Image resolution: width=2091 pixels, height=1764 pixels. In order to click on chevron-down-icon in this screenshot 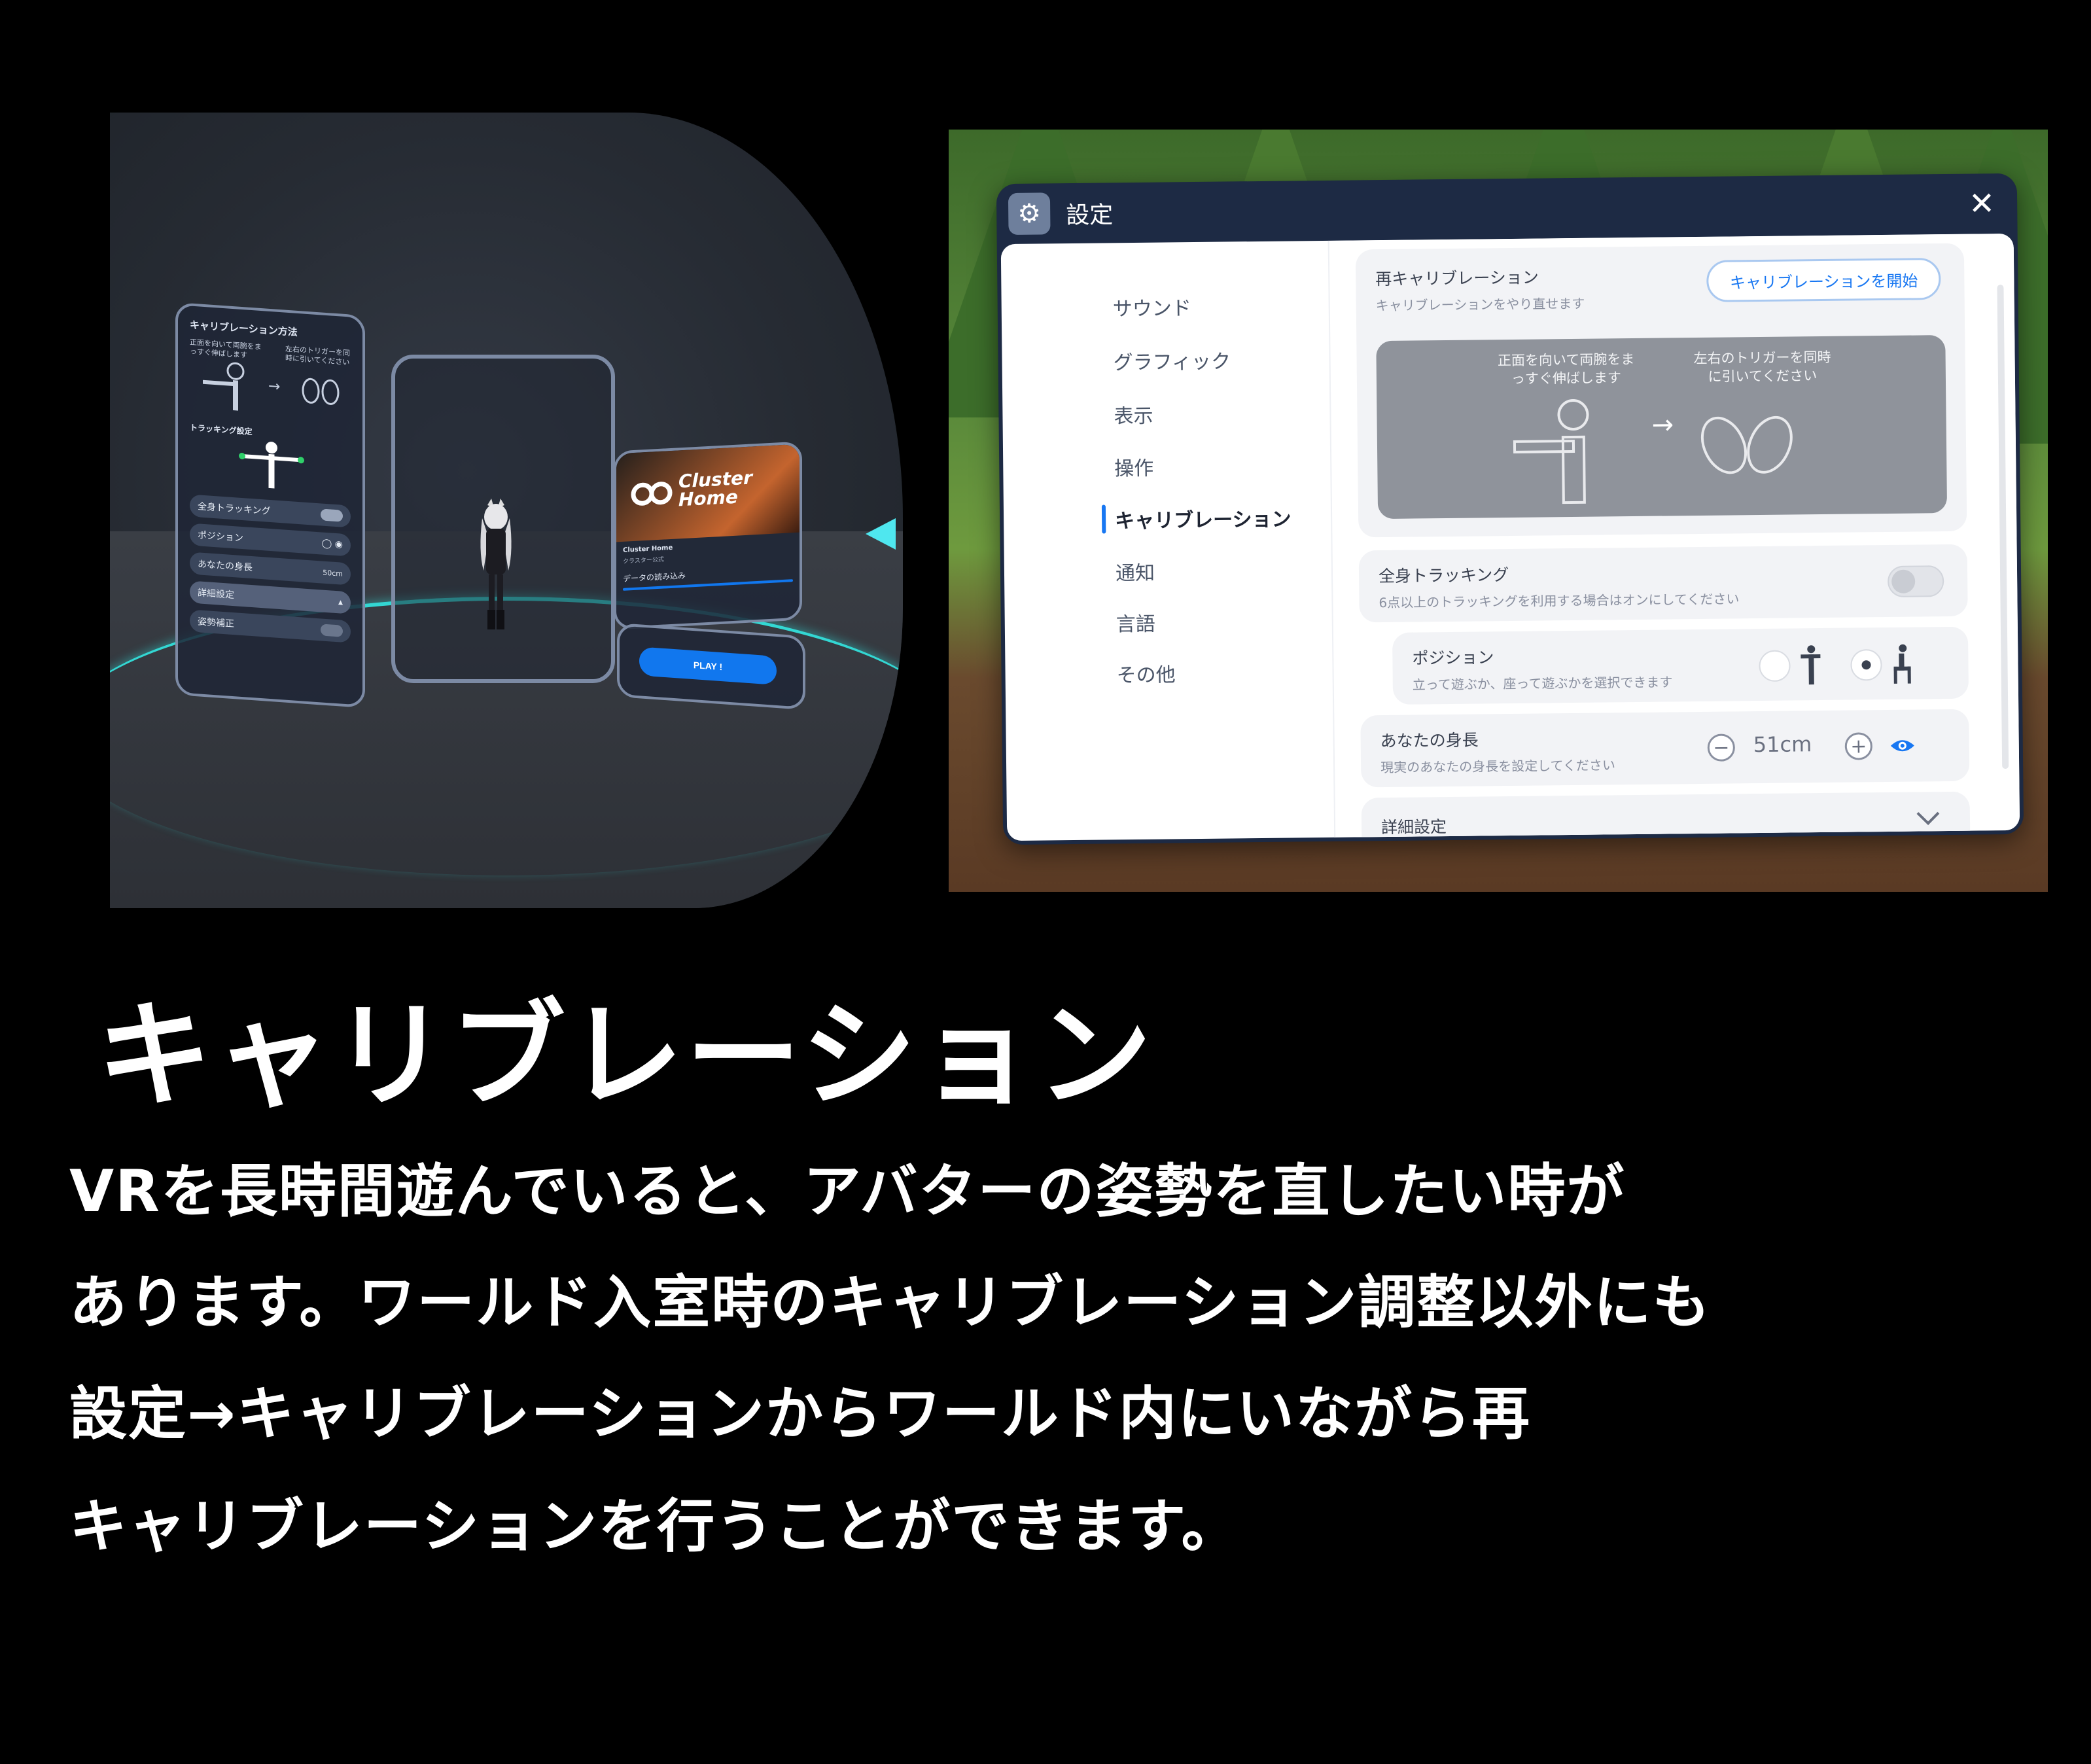, I will do `click(1928, 818)`.